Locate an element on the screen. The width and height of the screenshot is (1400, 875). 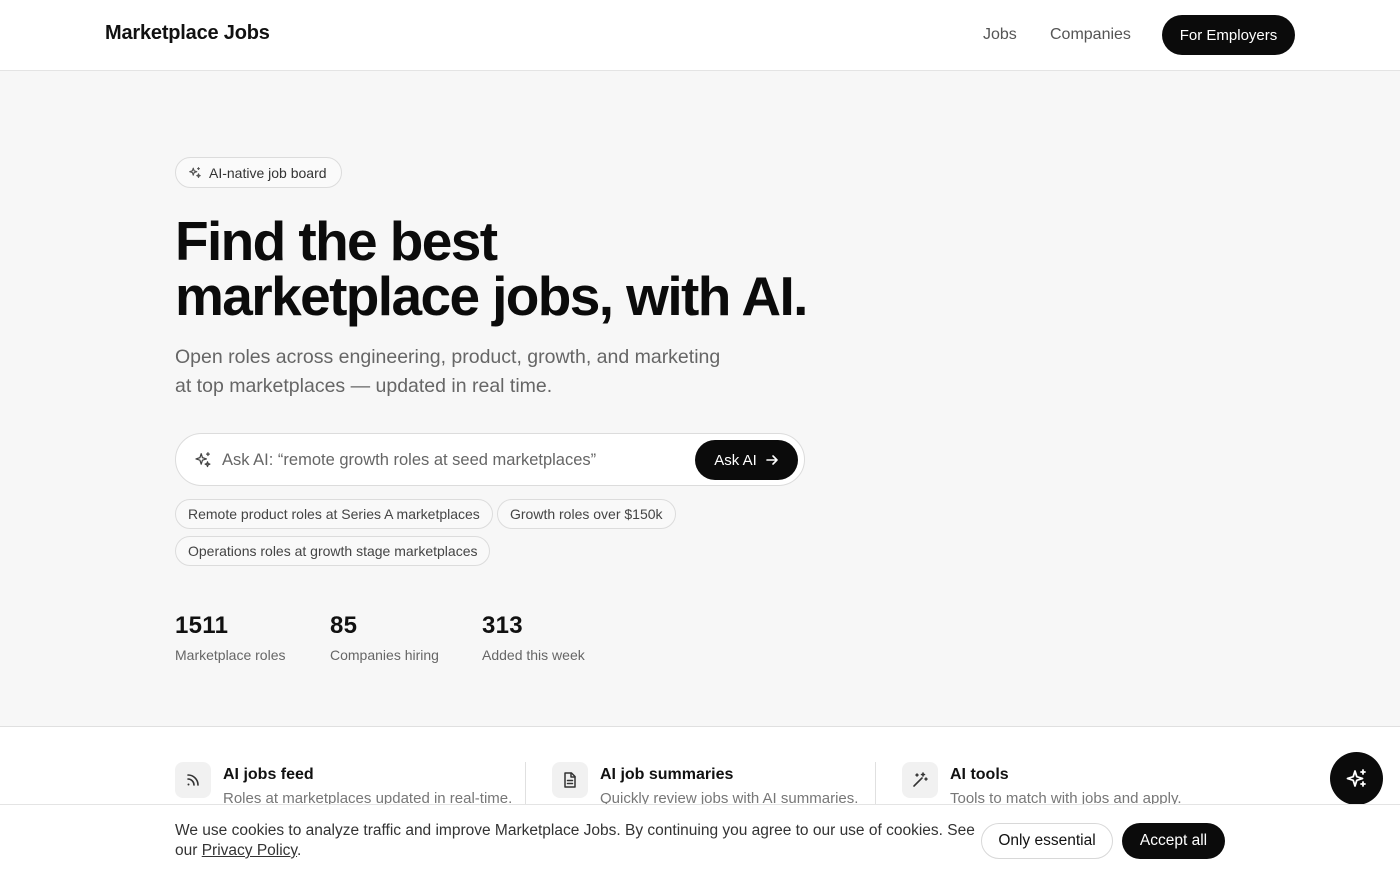
rss-icon is located at coordinates (193, 780).